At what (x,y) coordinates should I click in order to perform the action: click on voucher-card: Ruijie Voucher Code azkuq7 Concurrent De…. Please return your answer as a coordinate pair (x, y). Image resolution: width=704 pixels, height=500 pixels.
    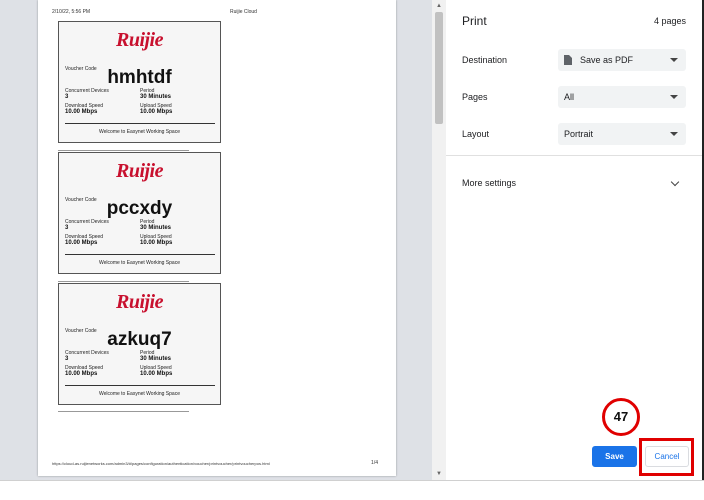
    Looking at the image, I should click on (139, 344).